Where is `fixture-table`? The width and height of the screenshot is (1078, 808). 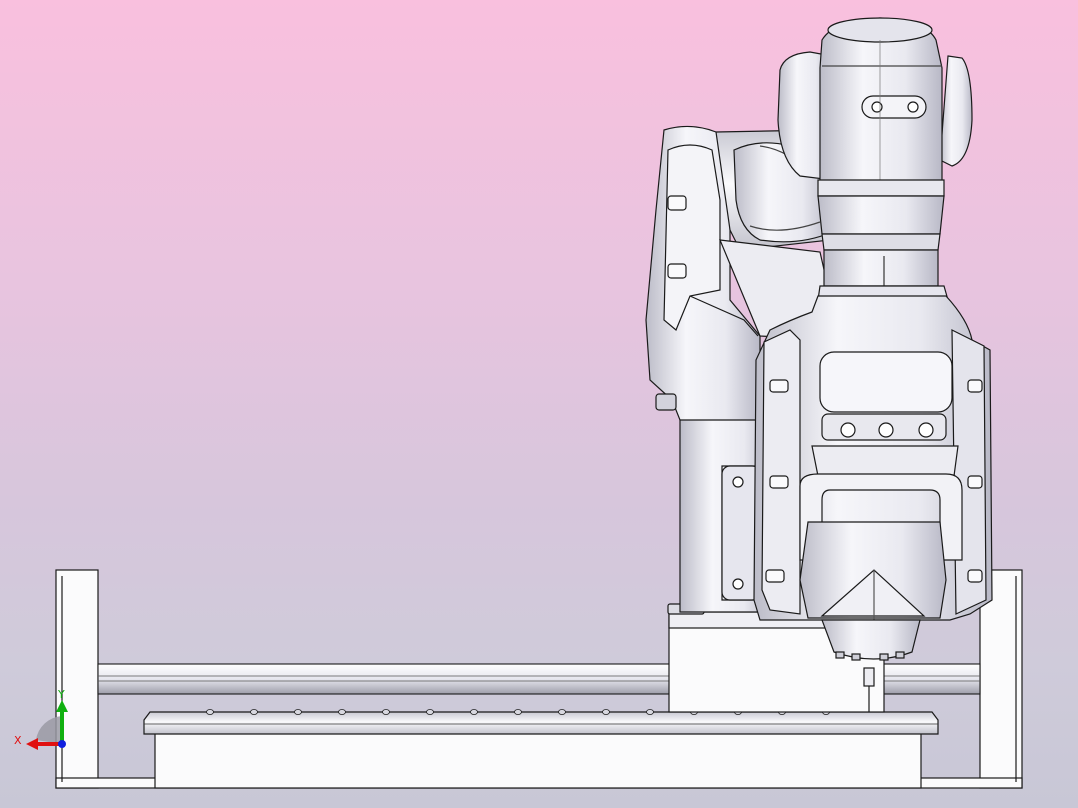
fixture-table is located at coordinates (541, 749).